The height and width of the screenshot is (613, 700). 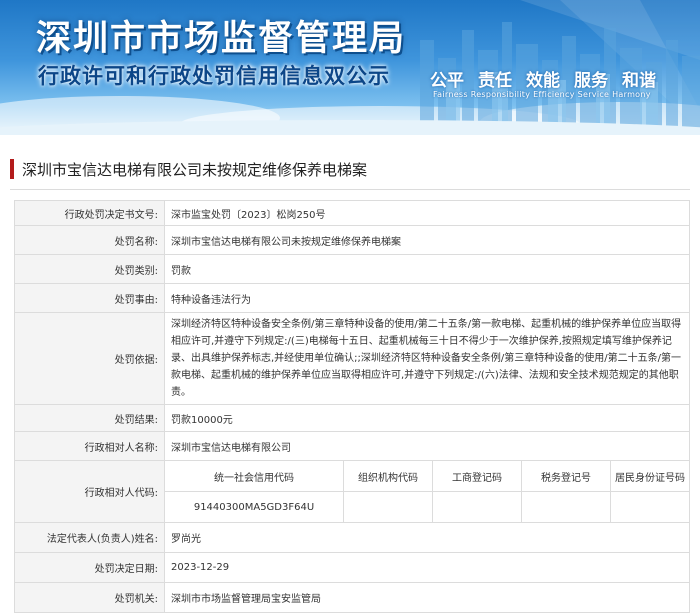 I want to click on table-row: 处罚结果: 罚款10000元, so click(x=352, y=418).